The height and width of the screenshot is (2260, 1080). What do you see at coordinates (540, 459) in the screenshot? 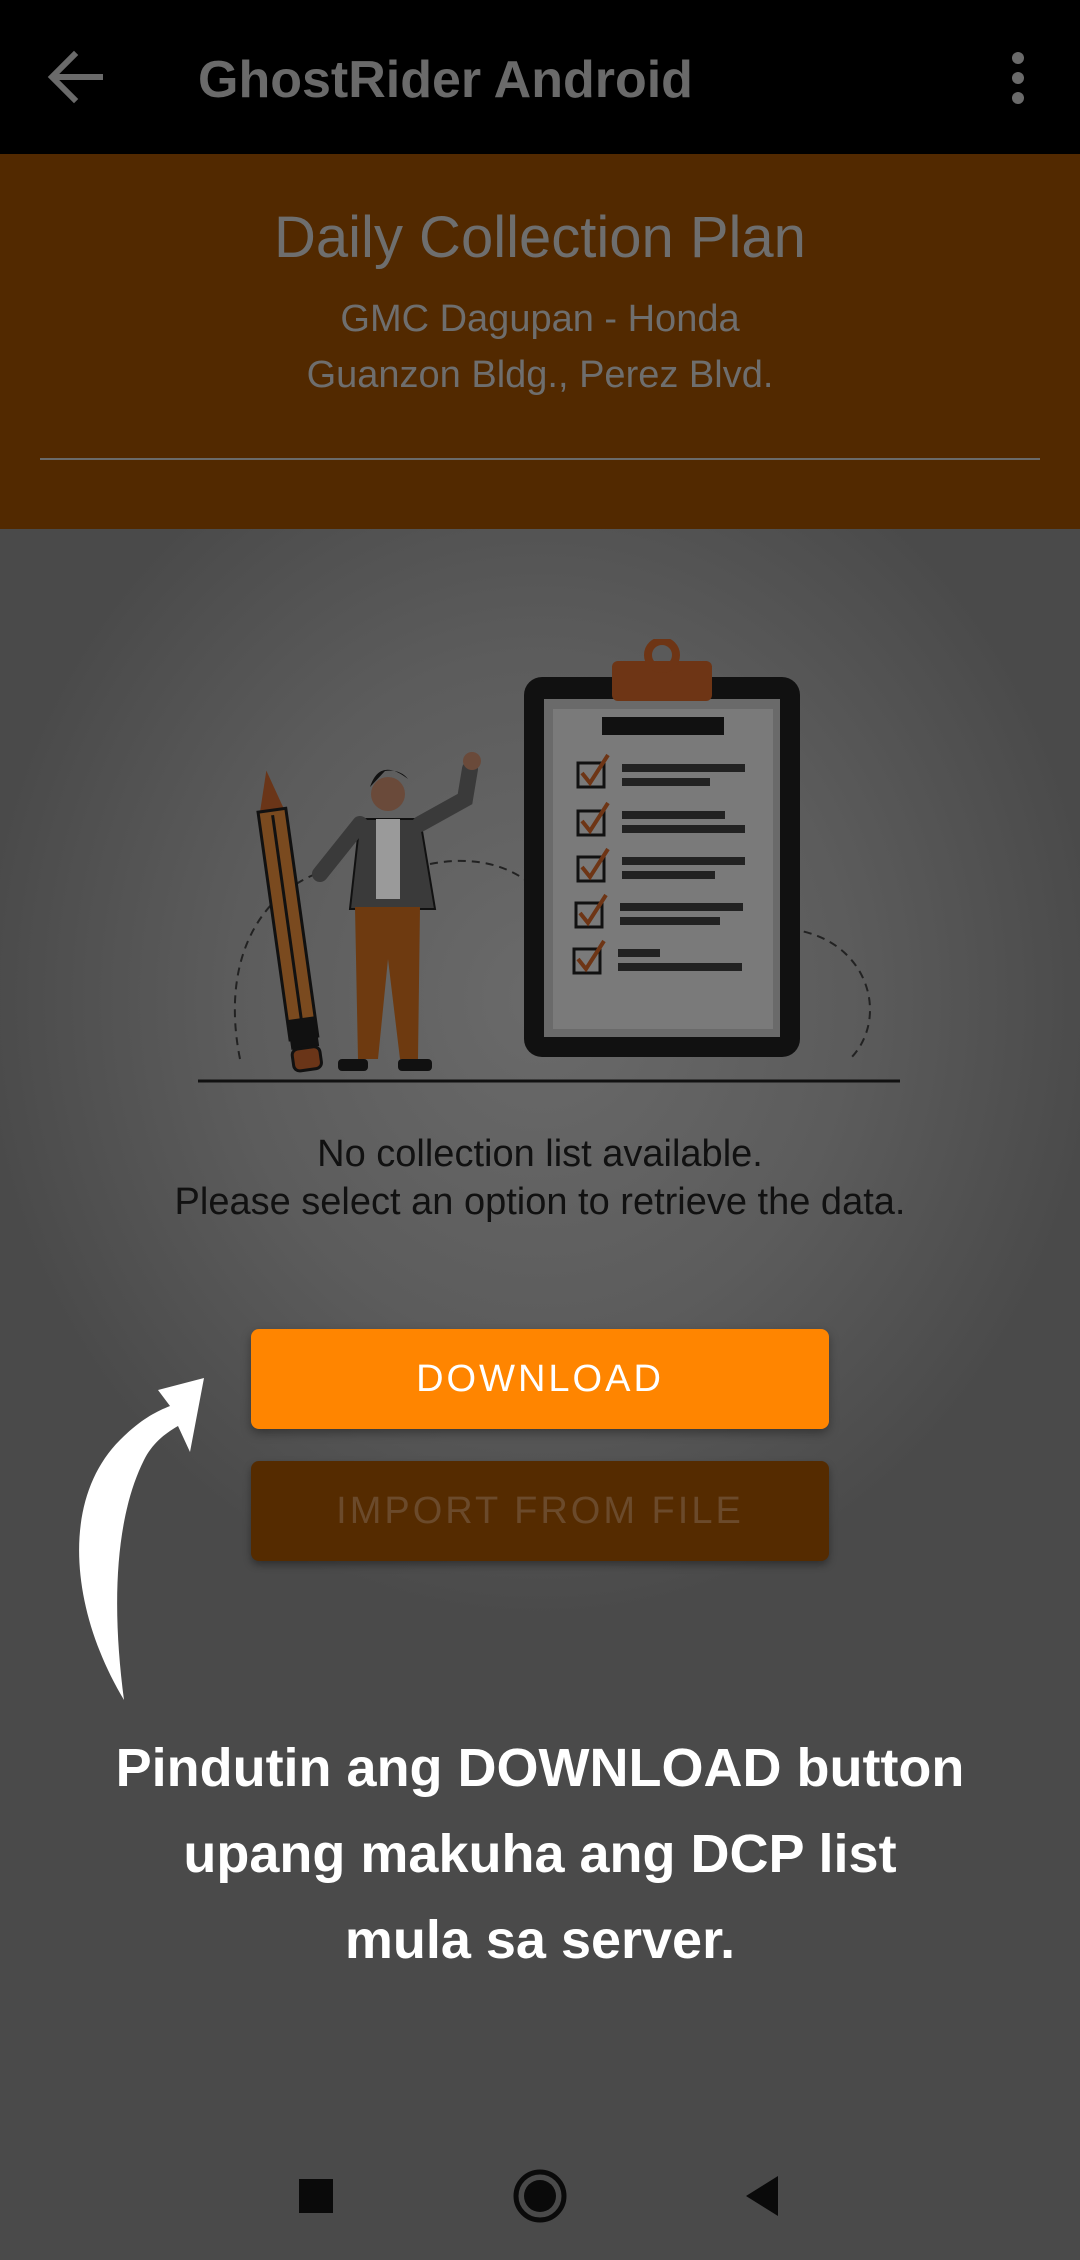
I see `header-divider` at bounding box center [540, 459].